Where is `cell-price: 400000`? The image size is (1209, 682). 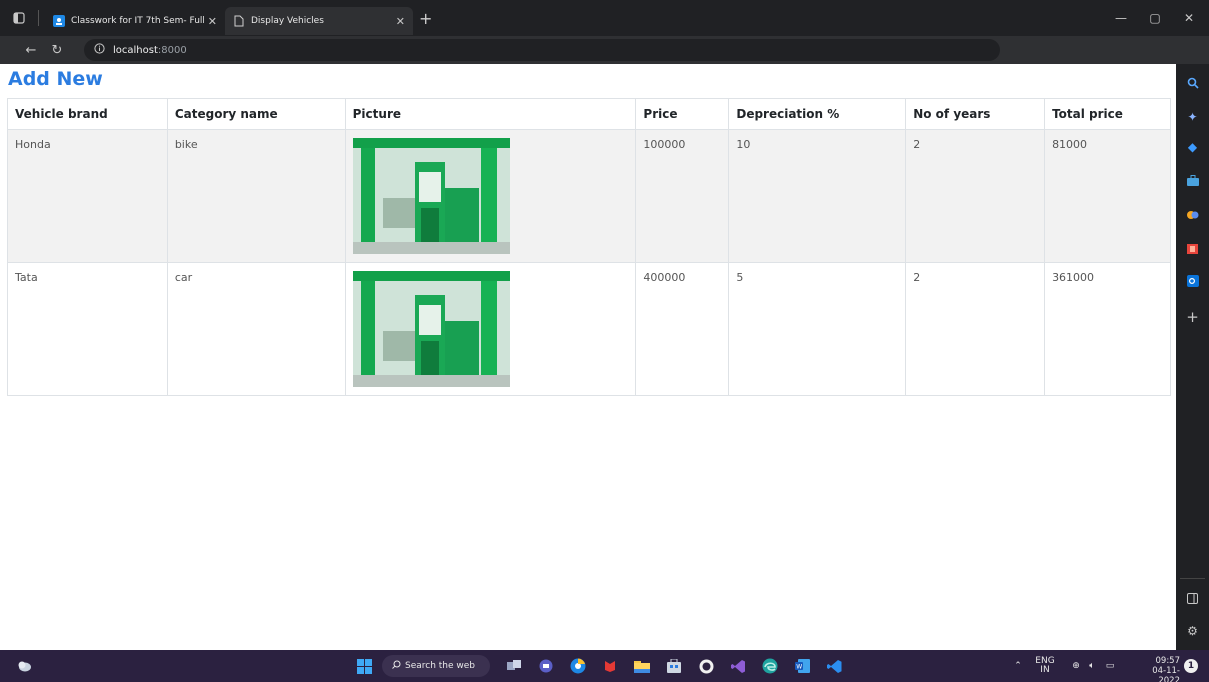 cell-price: 400000 is located at coordinates (682, 329).